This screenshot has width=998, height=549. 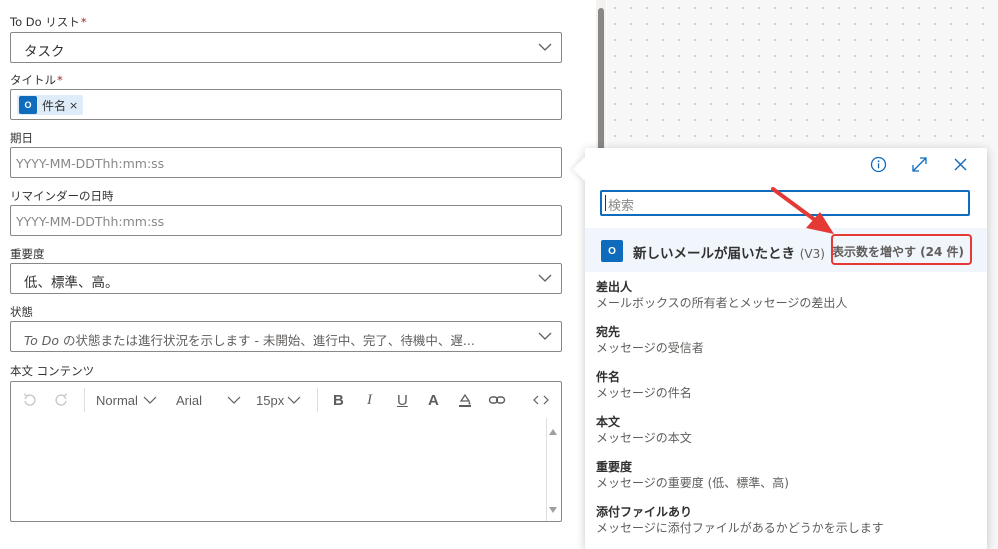 What do you see at coordinates (960, 164) in the screenshot?
I see `close-icon` at bounding box center [960, 164].